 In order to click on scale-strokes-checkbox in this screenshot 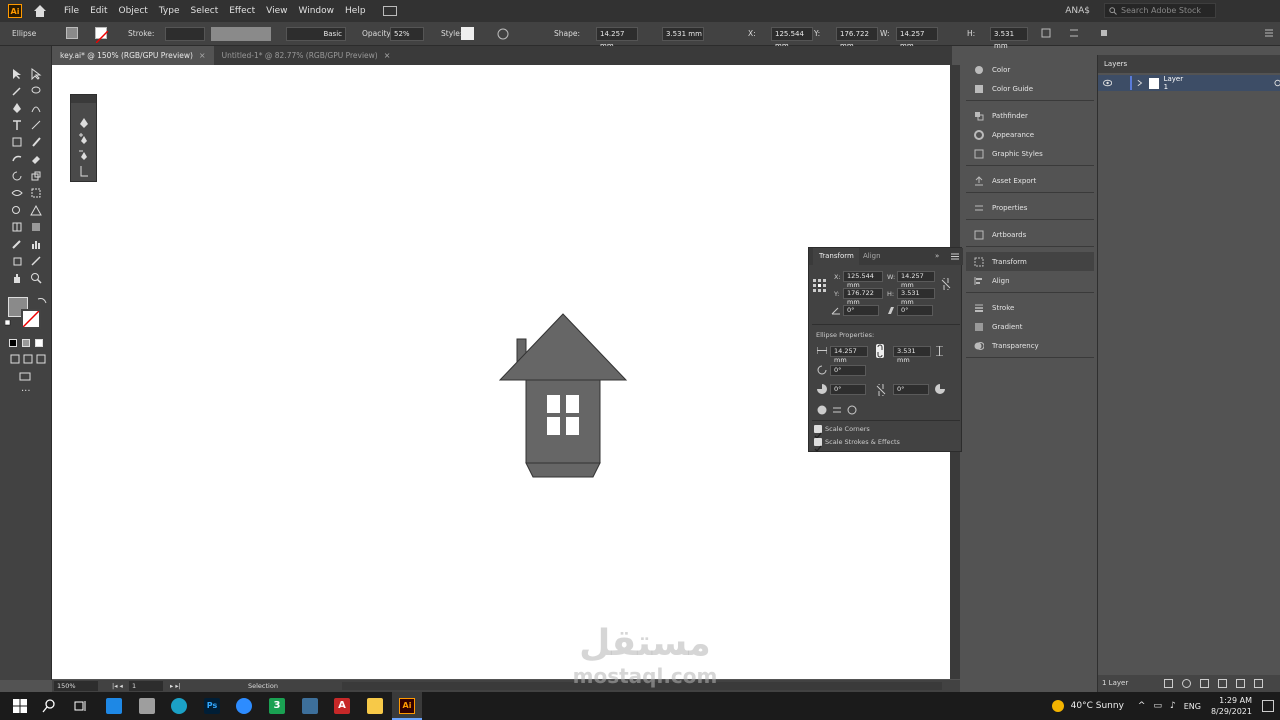, I will do `click(818, 445)`.